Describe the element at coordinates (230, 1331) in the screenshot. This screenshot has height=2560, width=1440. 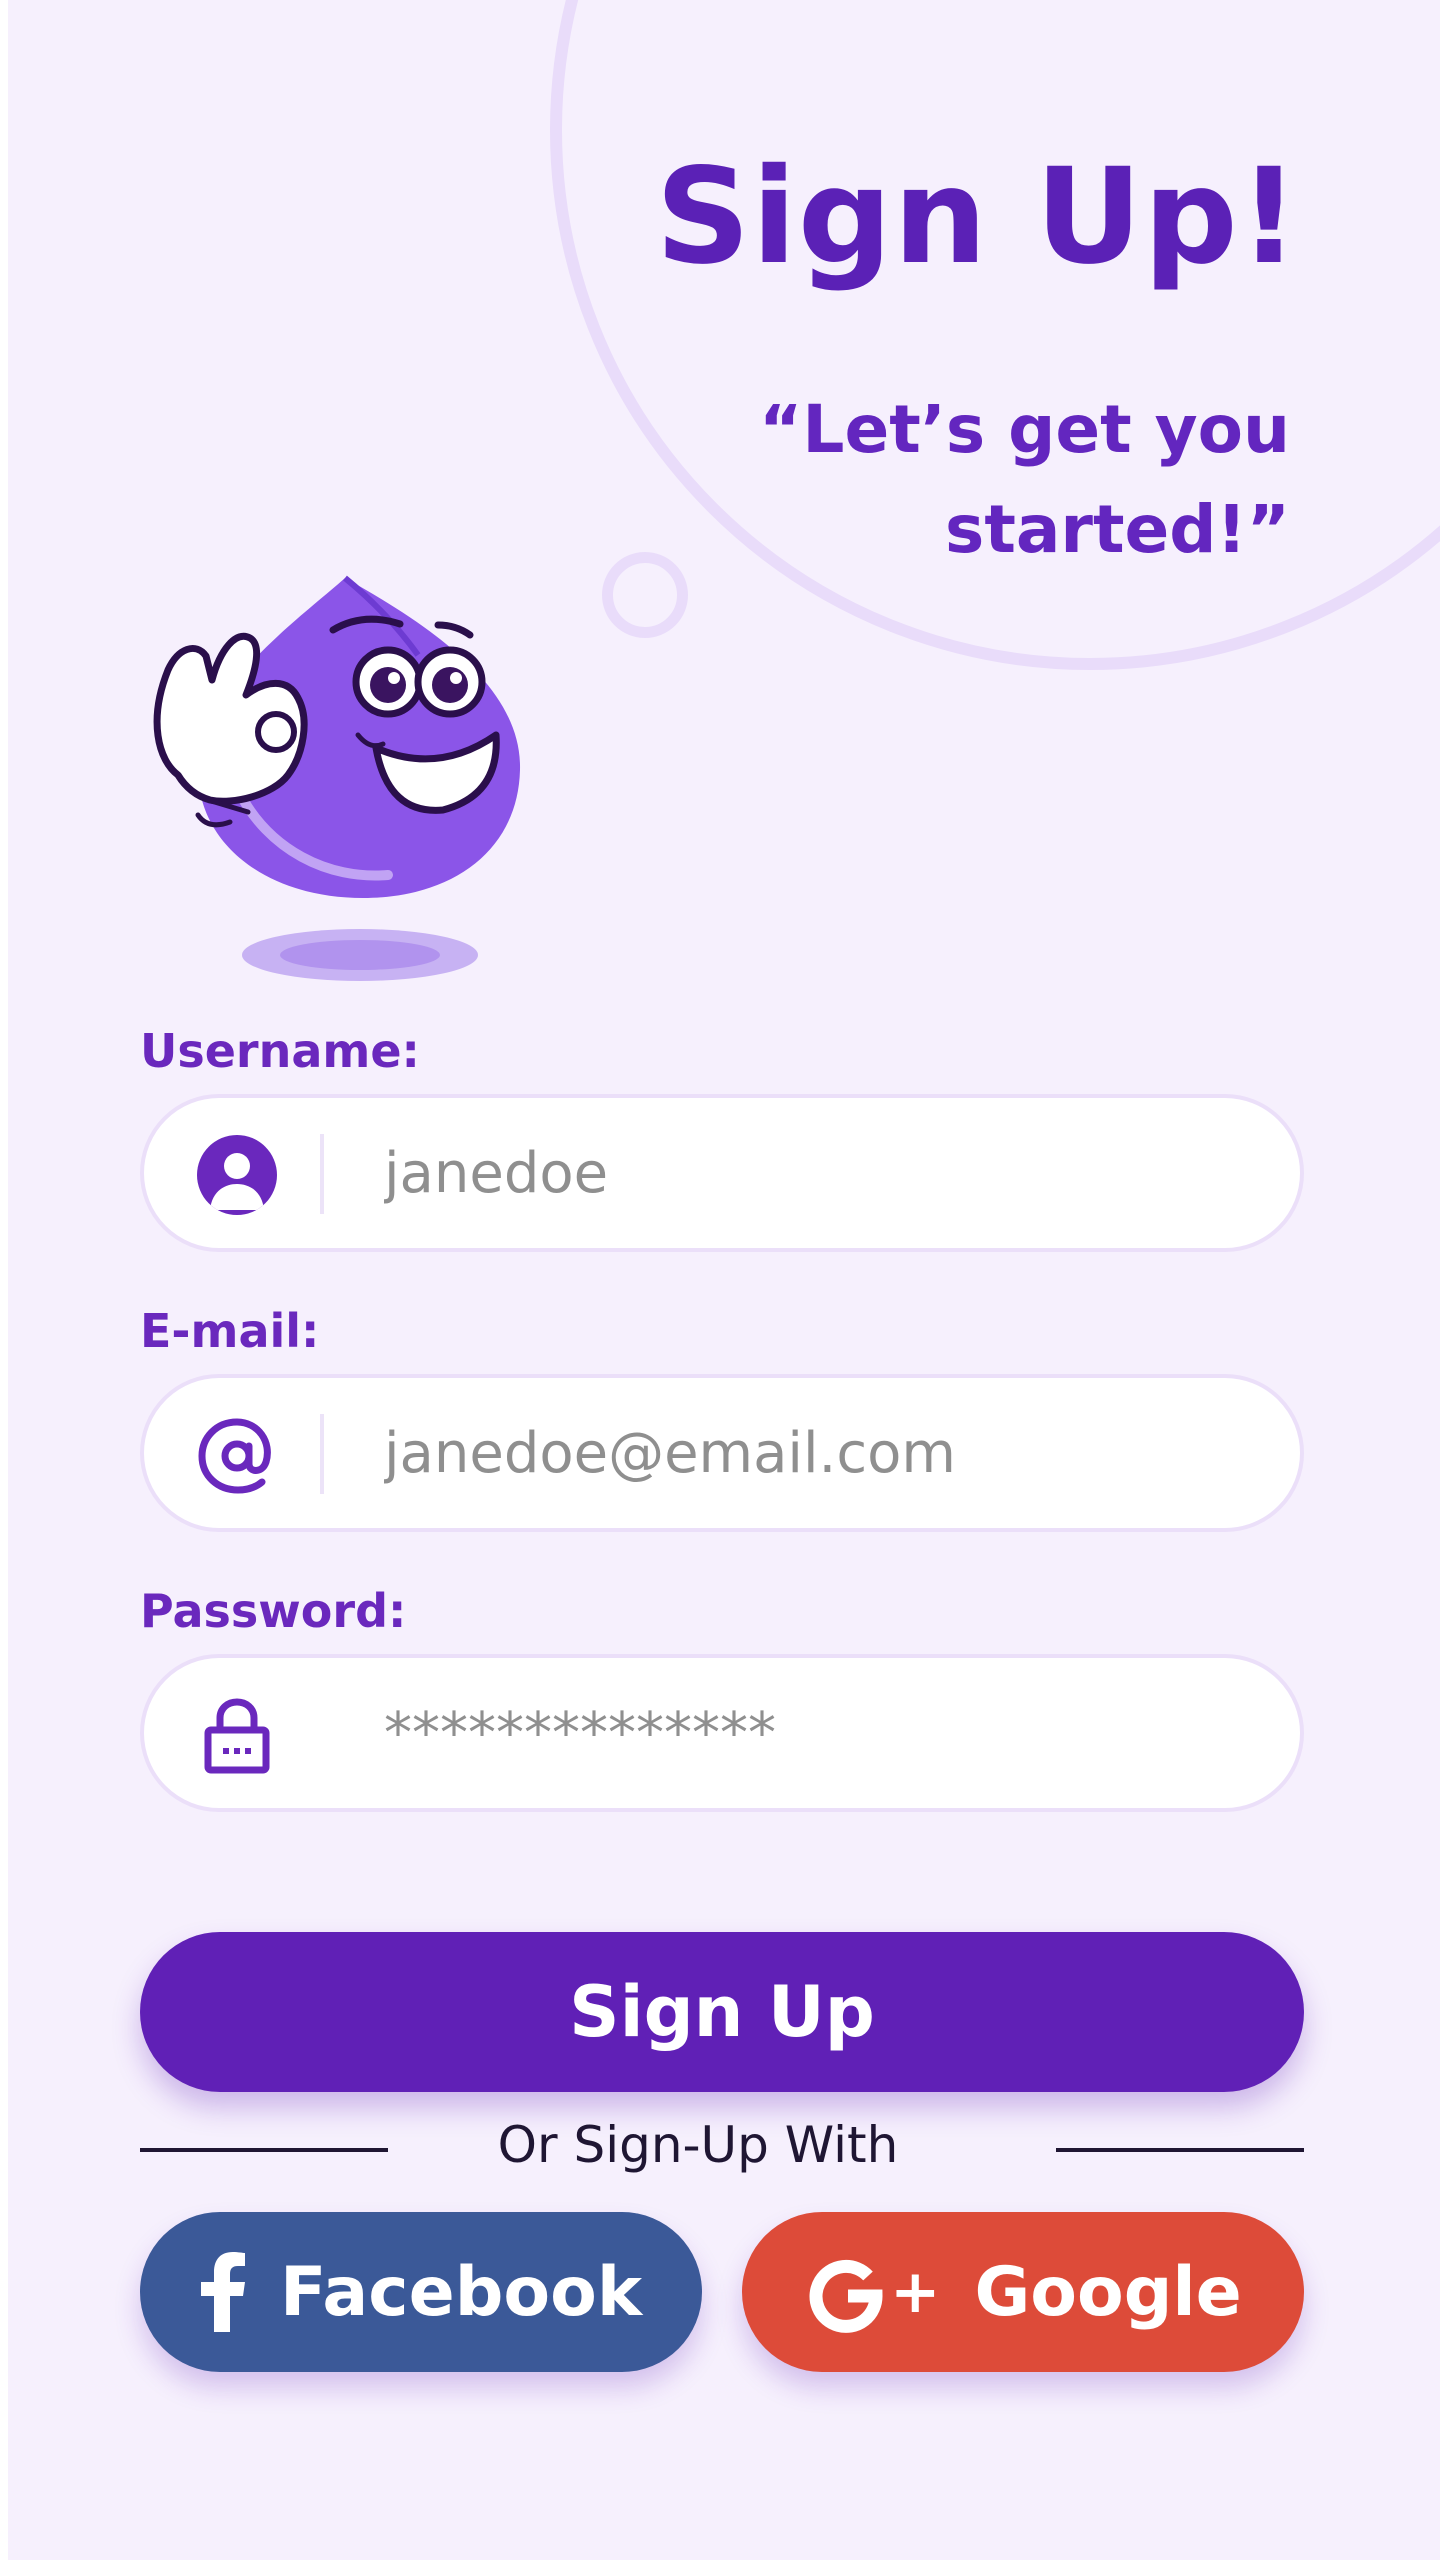
I see `email-label: E-mail:` at that location.